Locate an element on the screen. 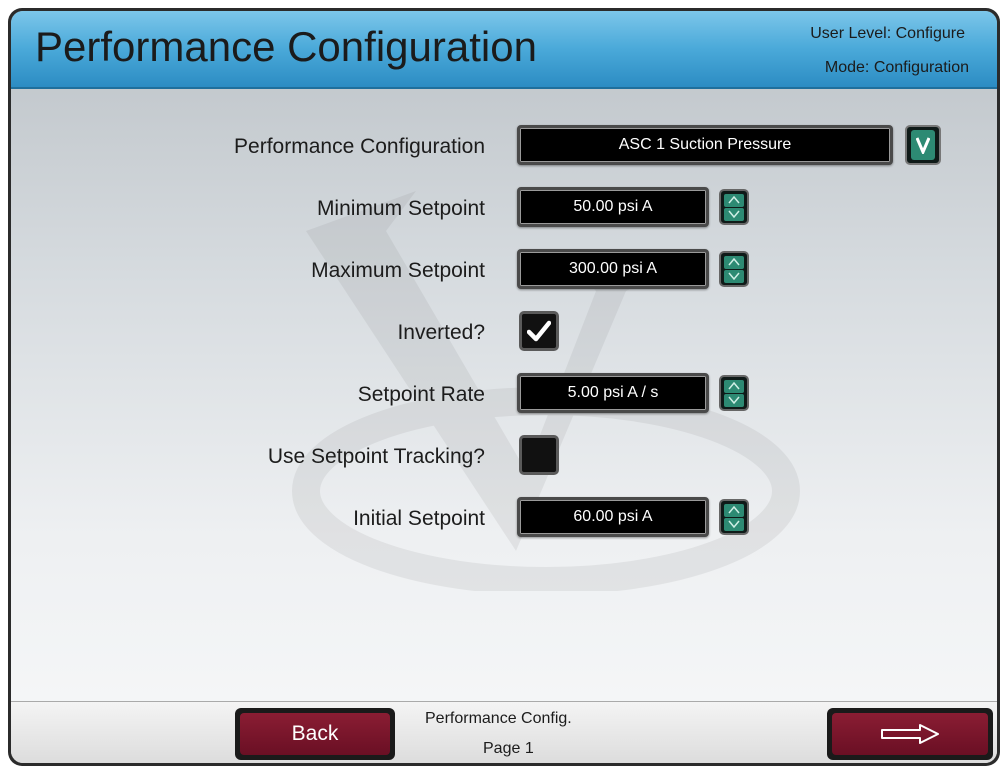 The image size is (1004, 771). checkmark-icon is located at coordinates (539, 331).